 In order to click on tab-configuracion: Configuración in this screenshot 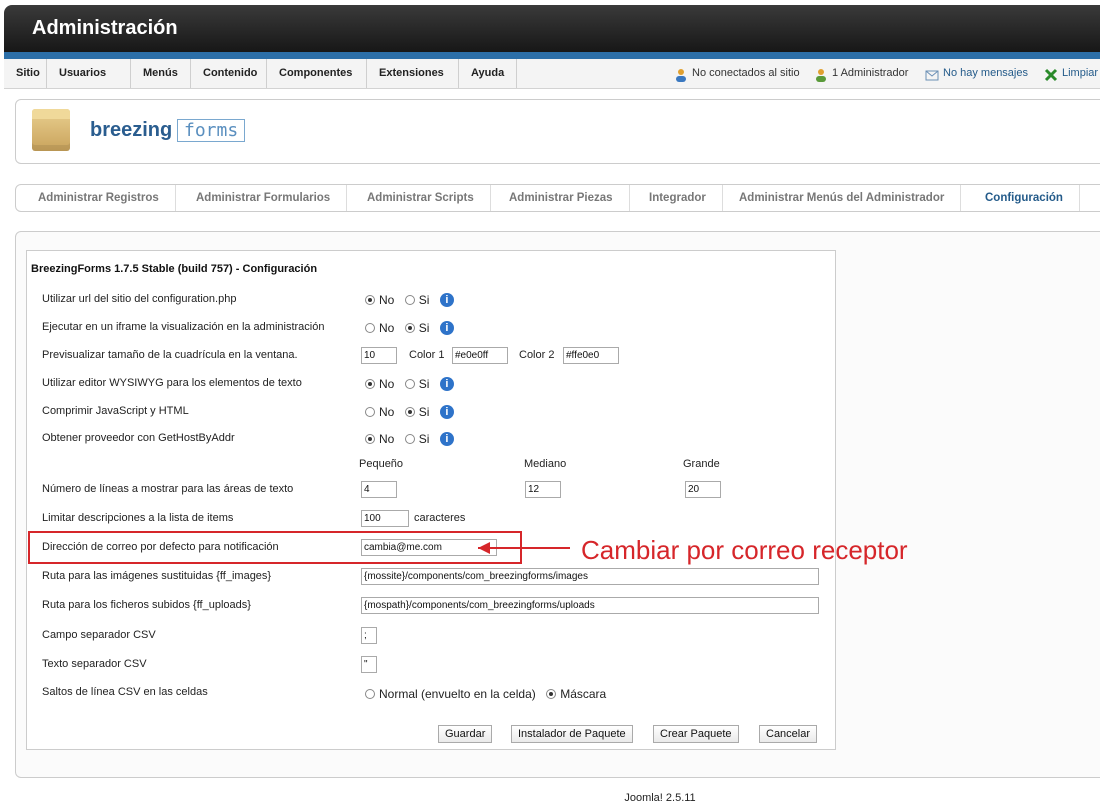, I will do `click(1024, 198)`.